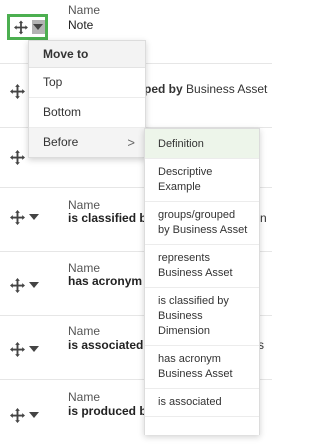  I want to click on field-value: is produced b, so click(107, 411).